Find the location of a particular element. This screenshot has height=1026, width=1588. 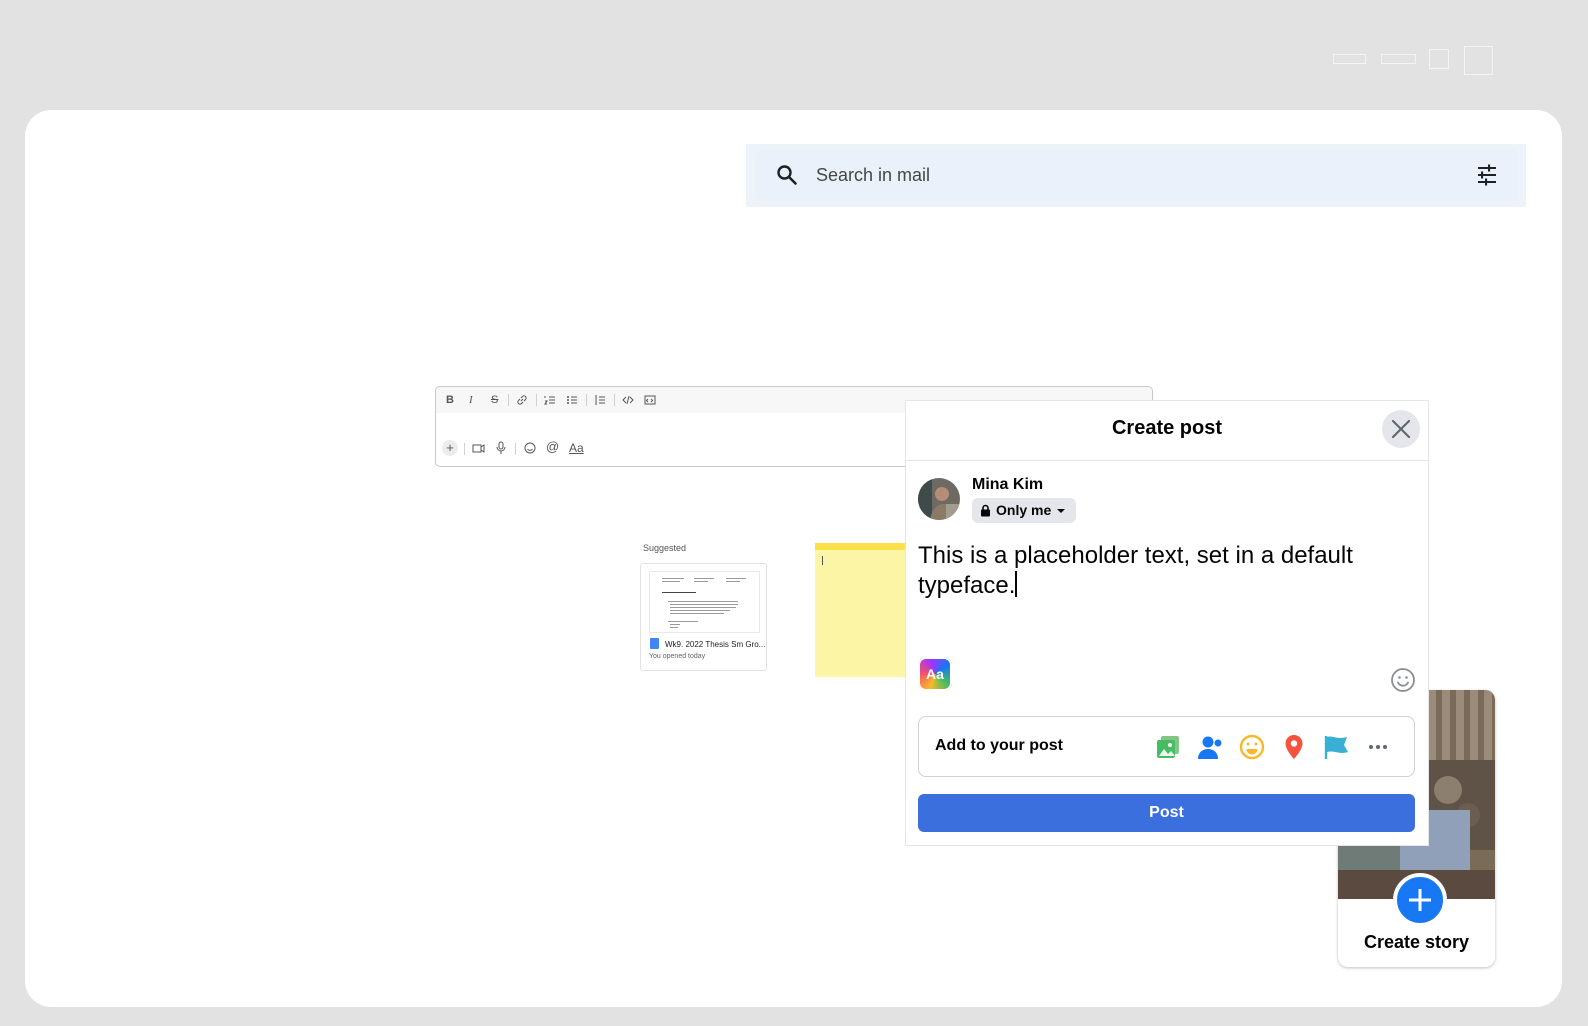

doc-subtitle: You opened today is located at coordinates (677, 656).